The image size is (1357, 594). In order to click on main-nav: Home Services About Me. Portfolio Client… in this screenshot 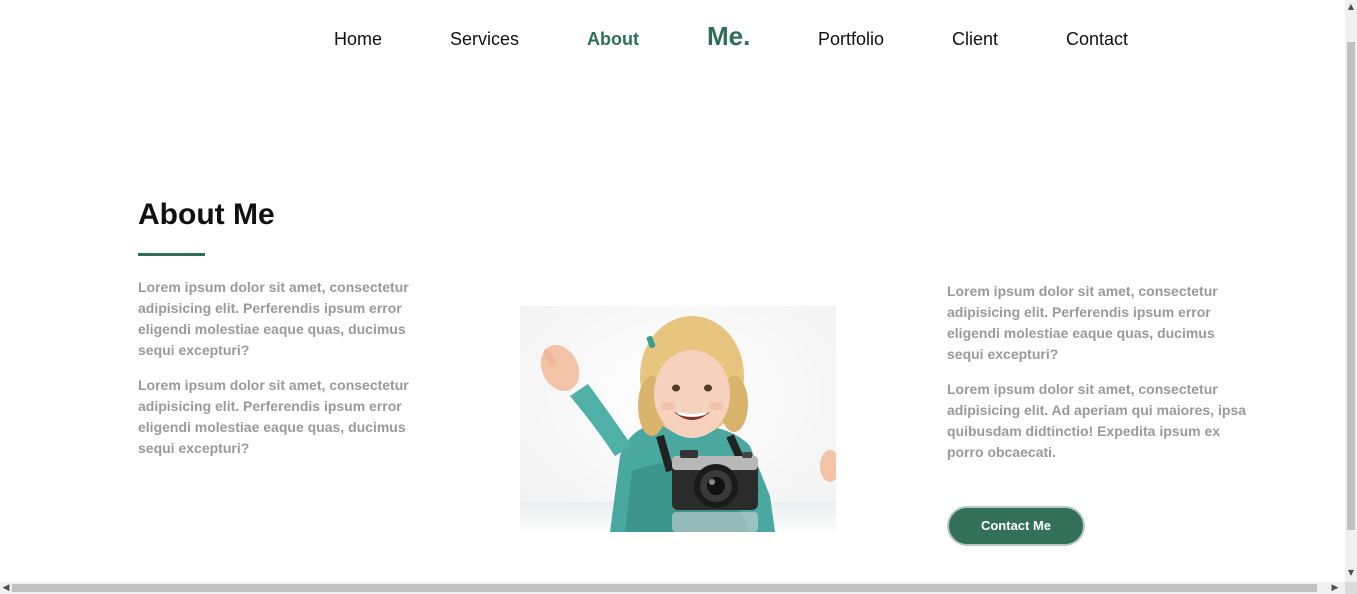, I will do `click(672, 39)`.